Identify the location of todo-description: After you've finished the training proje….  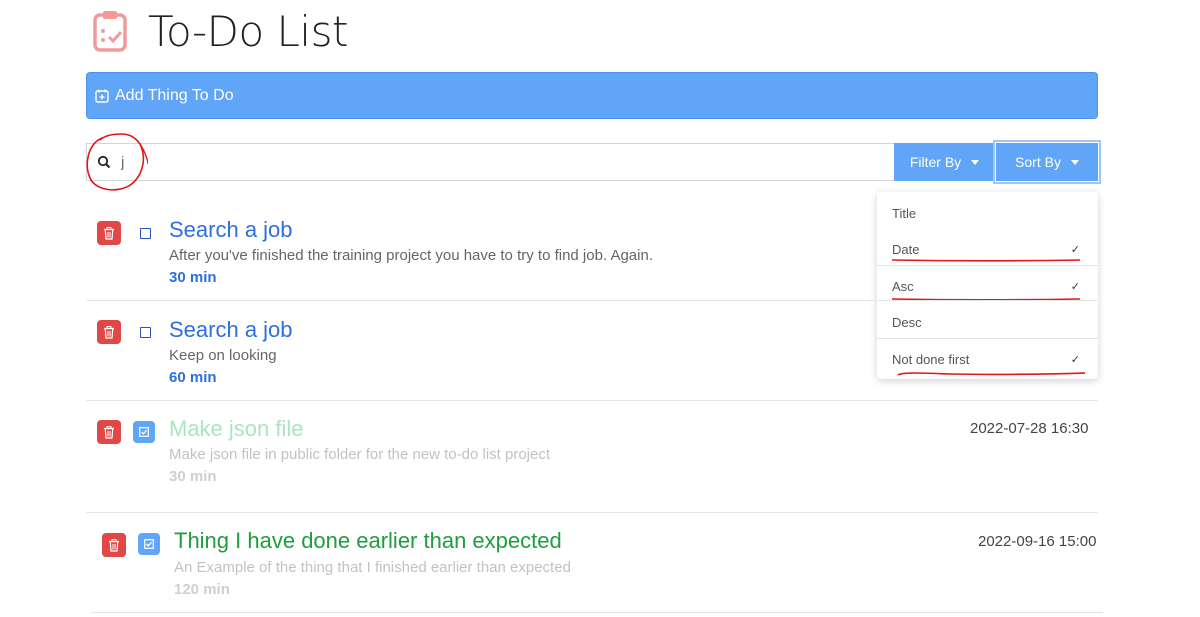
(411, 255).